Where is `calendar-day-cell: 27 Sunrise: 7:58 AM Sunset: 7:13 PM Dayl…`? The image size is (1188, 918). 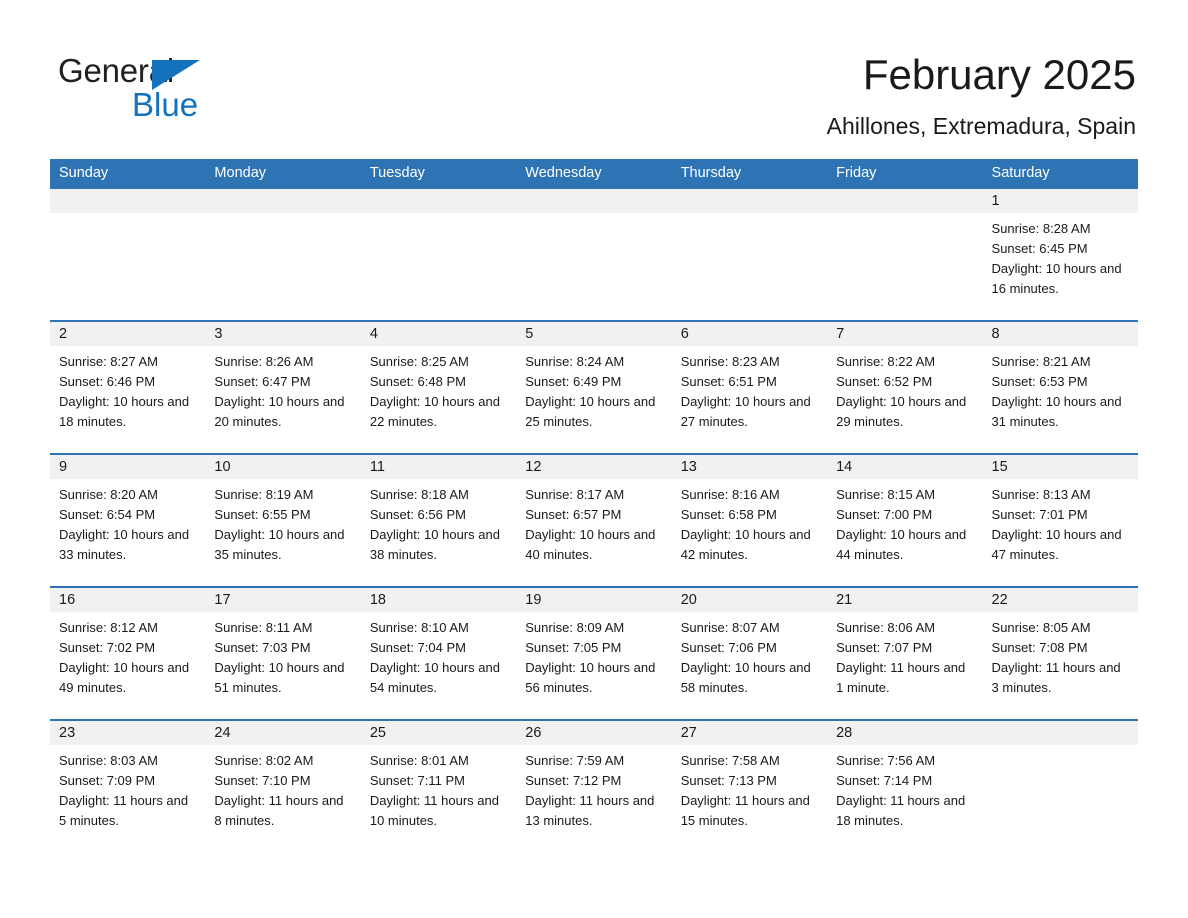
calendar-day-cell: 27 Sunrise: 7:58 AM Sunset: 7:13 PM Dayl… is located at coordinates (749, 786).